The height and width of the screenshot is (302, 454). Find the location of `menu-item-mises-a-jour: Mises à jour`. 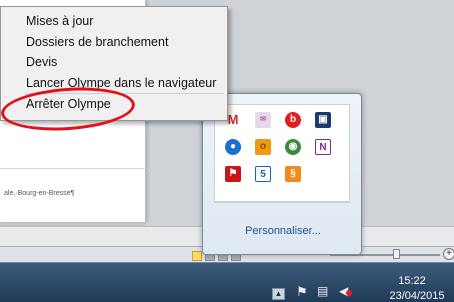

menu-item-mises-a-jour: Mises à jour is located at coordinates (114, 21).